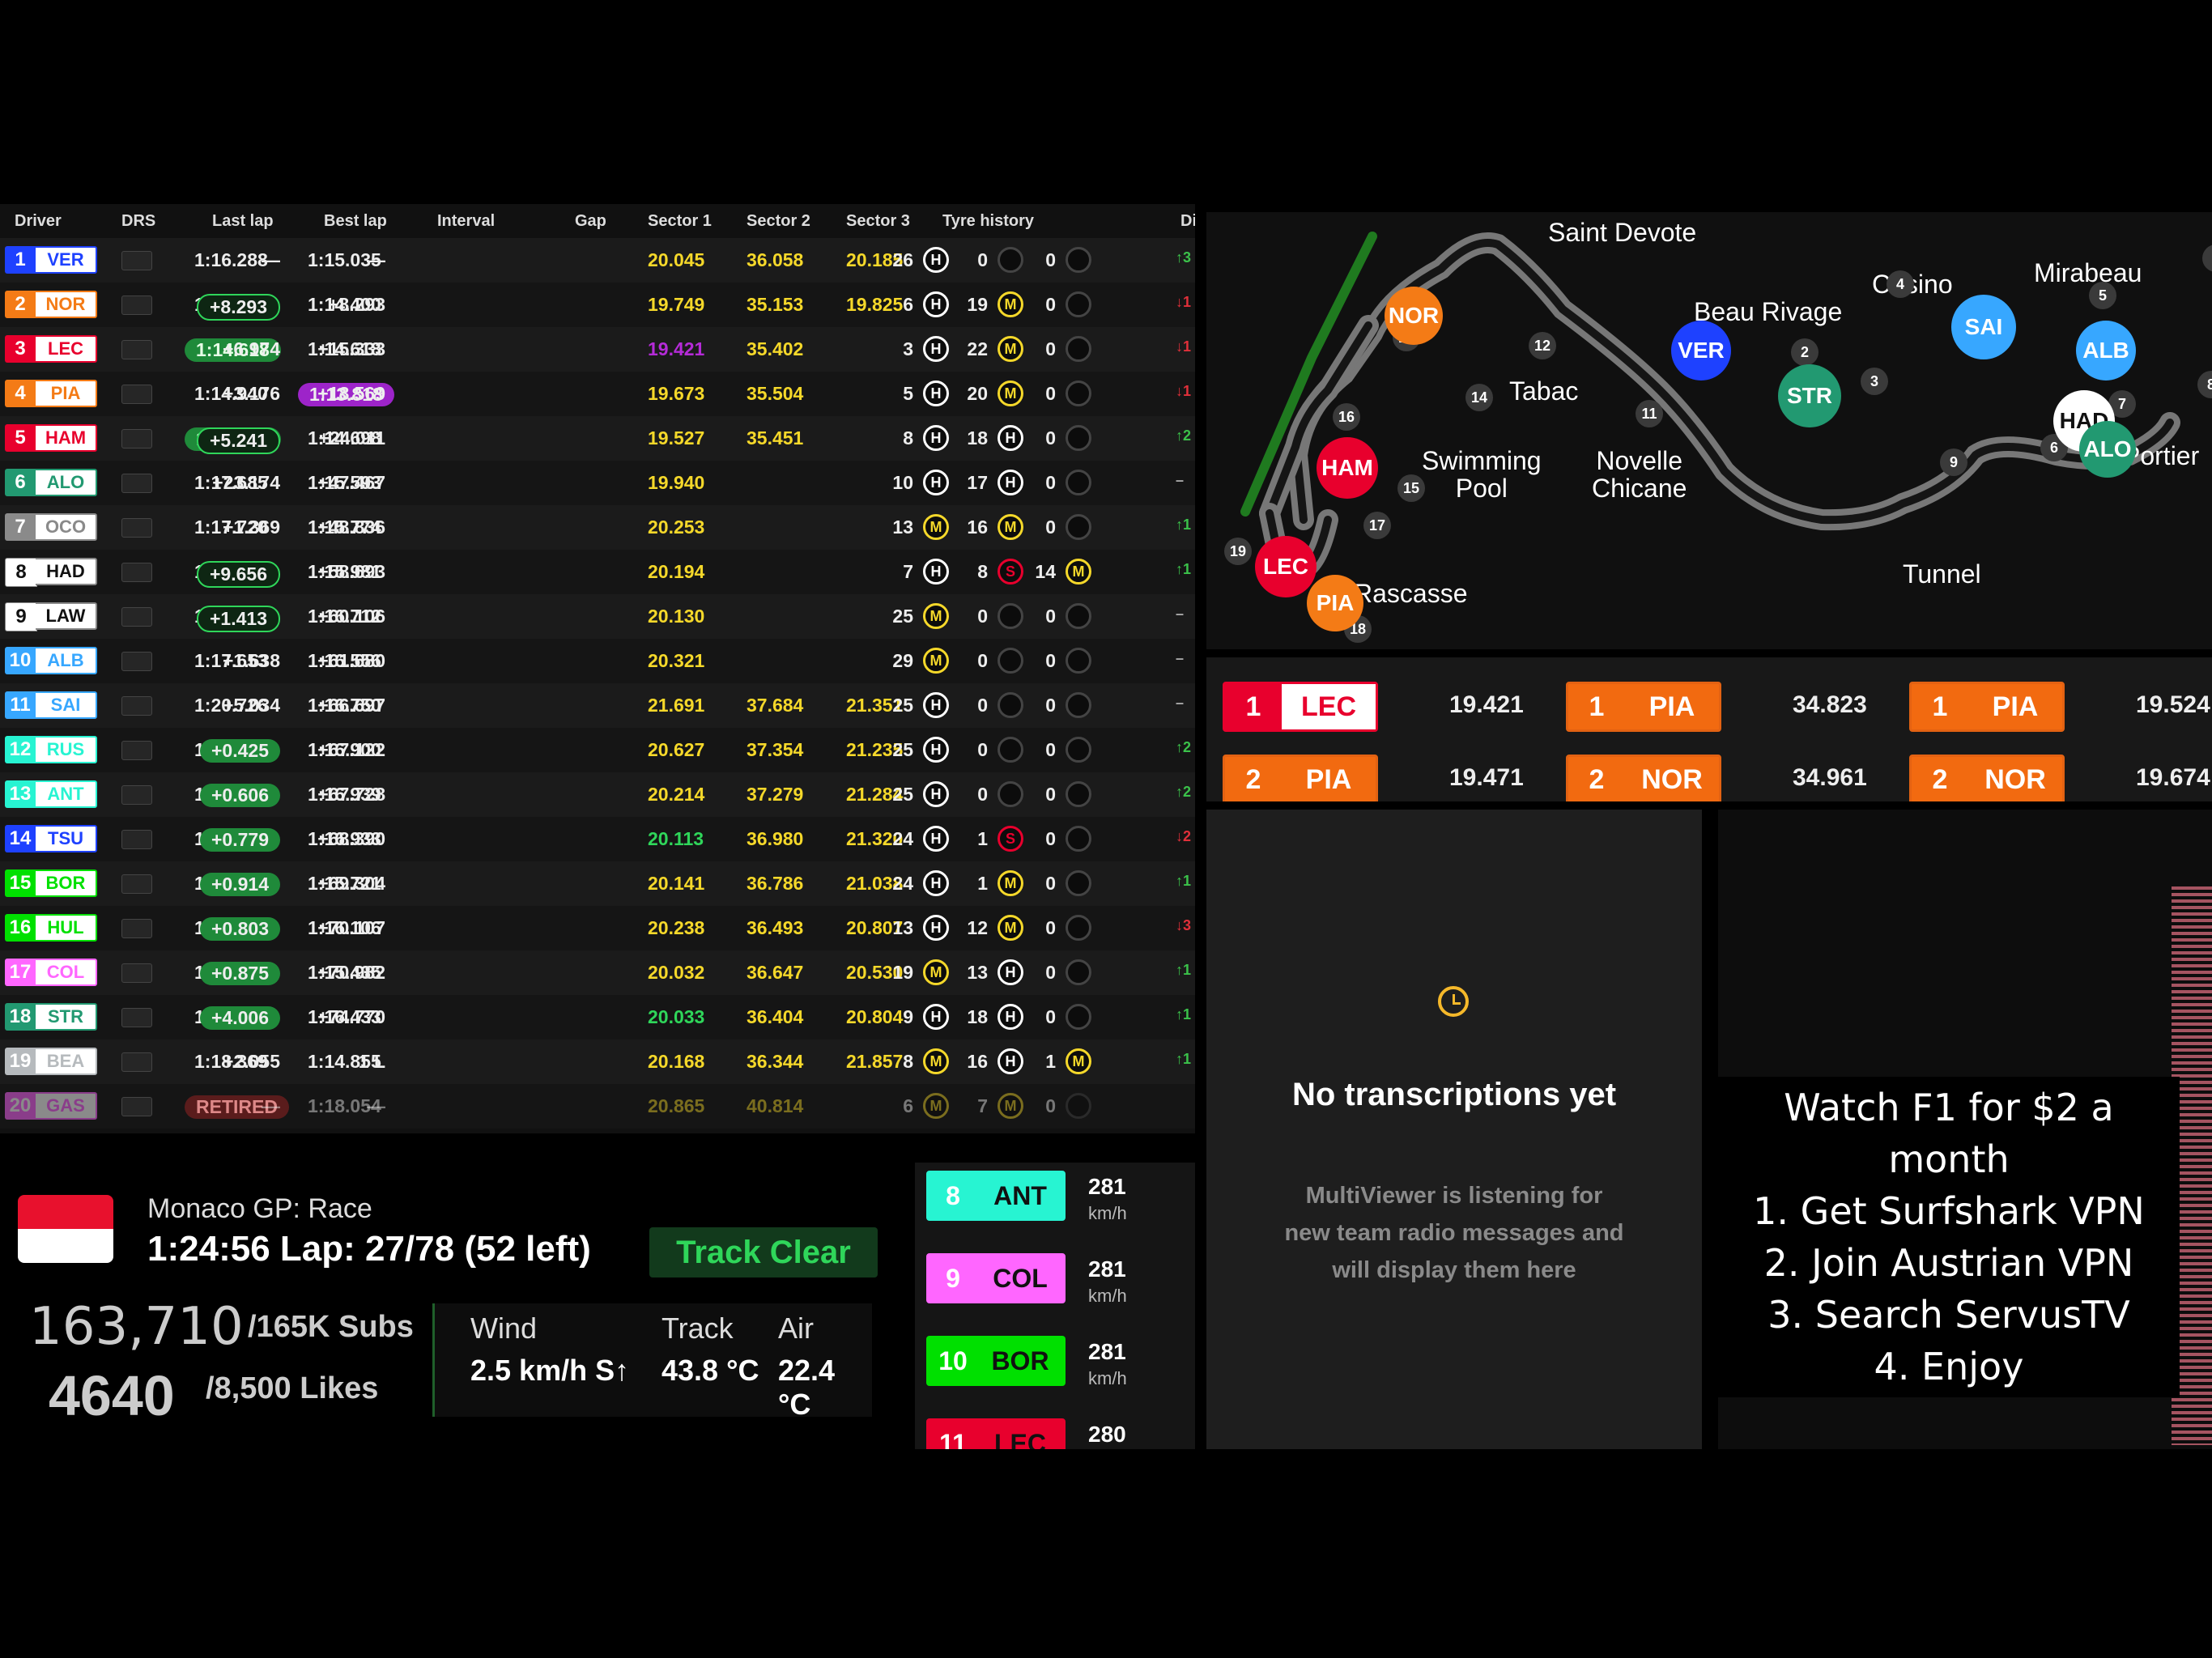 The image size is (2212, 1658). I want to click on driver-code: STR, so click(66, 1017).